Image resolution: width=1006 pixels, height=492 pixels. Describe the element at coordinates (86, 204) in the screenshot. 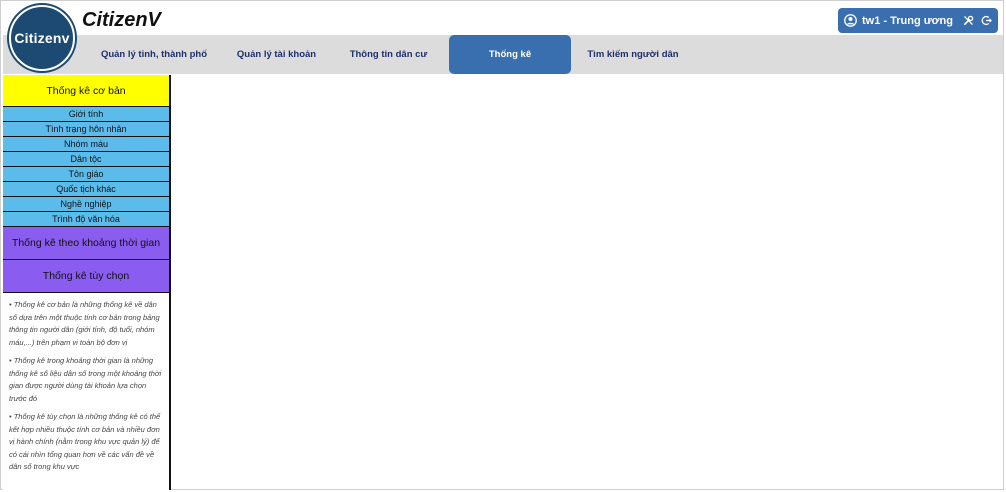

I see `stat-occupation: Nghề nghiệp` at that location.